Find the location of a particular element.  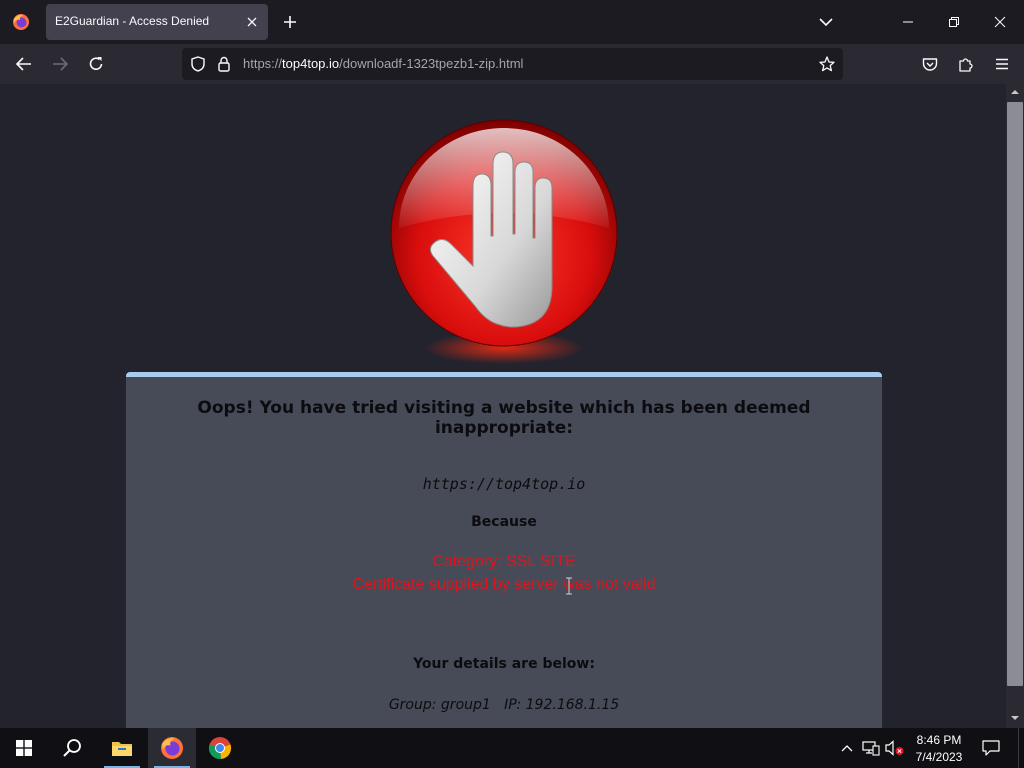

window-restore-button is located at coordinates (954, 22).